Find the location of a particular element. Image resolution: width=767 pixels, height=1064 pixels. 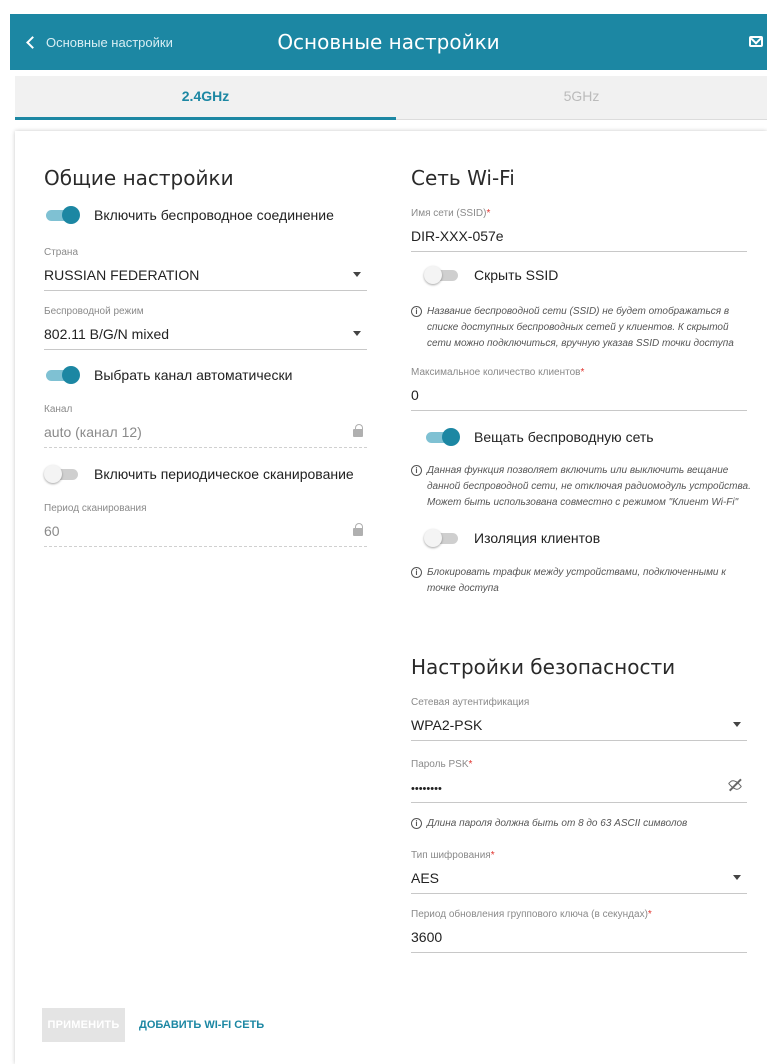

page-title: Основные настройки is located at coordinates (388, 42).